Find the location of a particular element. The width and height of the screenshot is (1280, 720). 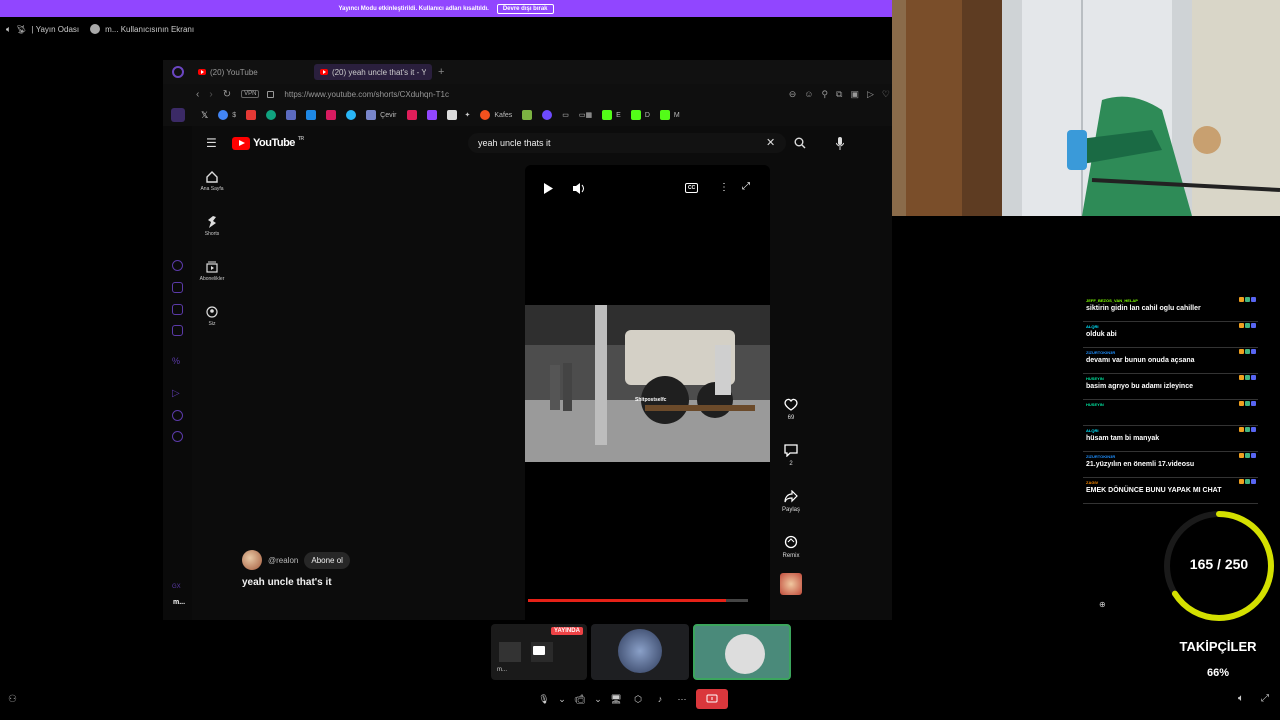

chatgpt-icon is located at coordinates (271, 115).